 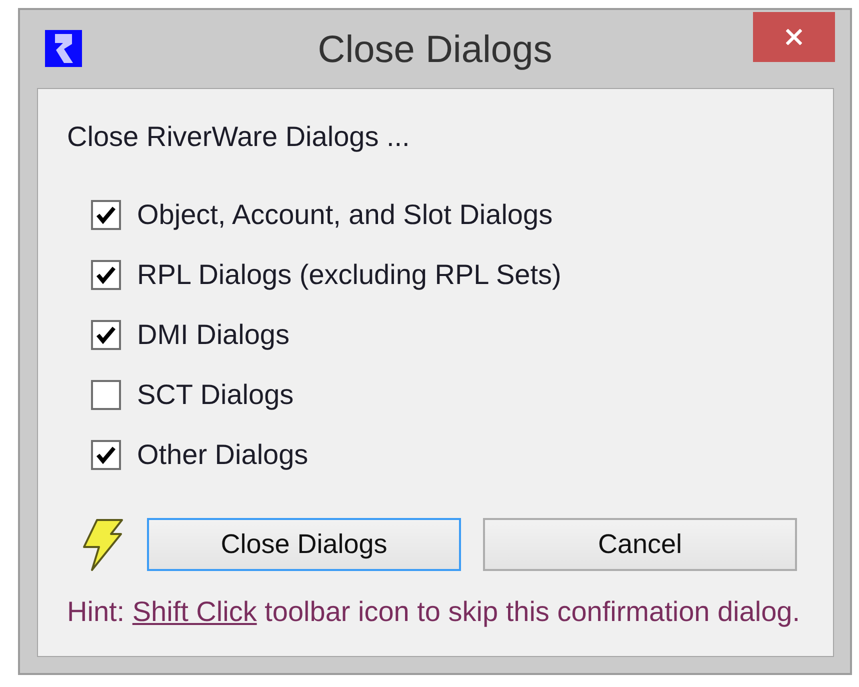 What do you see at coordinates (194, 611) in the screenshot?
I see `shift-click-link: Shift Click` at bounding box center [194, 611].